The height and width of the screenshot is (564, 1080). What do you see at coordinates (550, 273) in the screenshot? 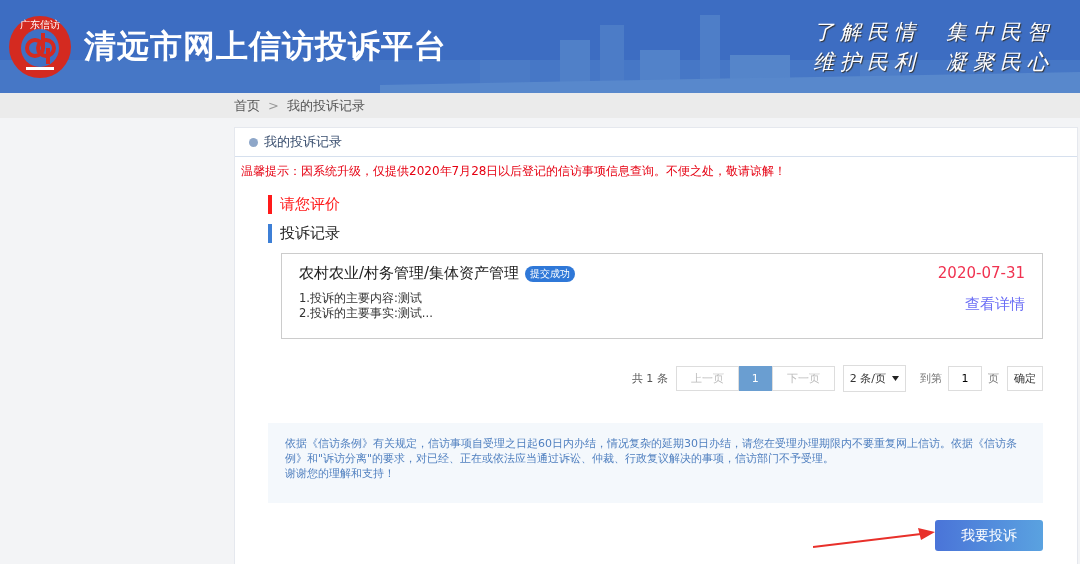
I see `status-badge: 提交成功` at bounding box center [550, 273].